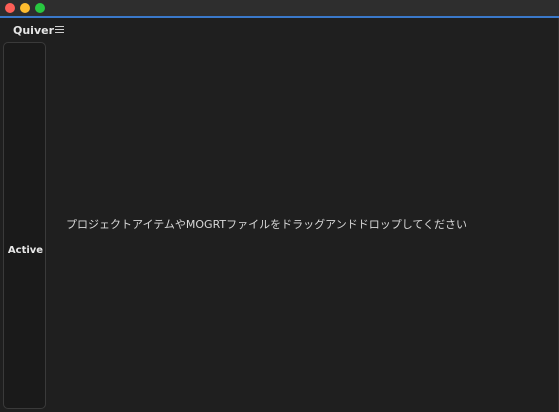  What do you see at coordinates (40, 8) in the screenshot?
I see `zoom-window-button` at bounding box center [40, 8].